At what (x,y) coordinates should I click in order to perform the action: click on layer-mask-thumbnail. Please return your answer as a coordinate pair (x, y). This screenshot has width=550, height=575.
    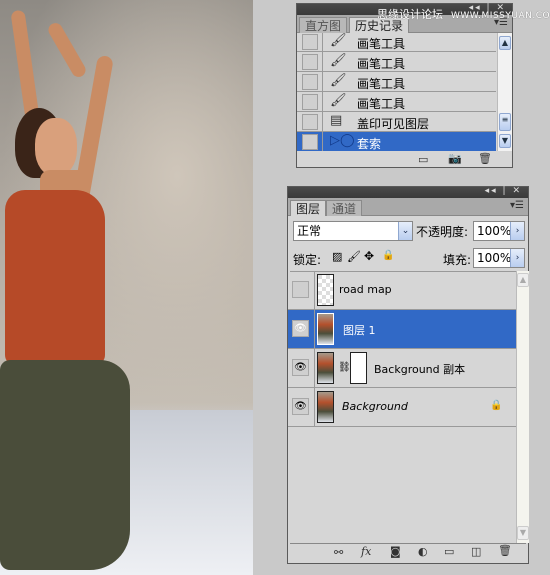
    Looking at the image, I should click on (358, 368).